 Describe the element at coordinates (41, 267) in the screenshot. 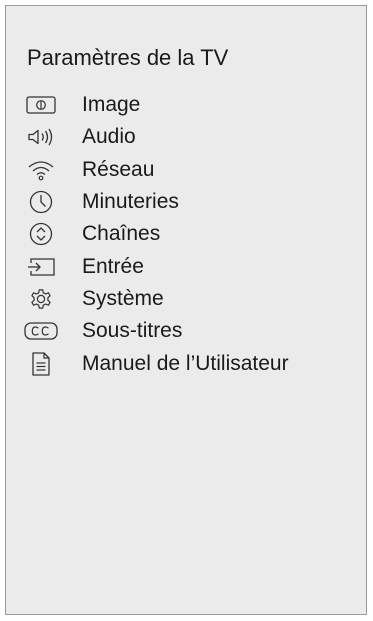

I see `input-icon` at that location.